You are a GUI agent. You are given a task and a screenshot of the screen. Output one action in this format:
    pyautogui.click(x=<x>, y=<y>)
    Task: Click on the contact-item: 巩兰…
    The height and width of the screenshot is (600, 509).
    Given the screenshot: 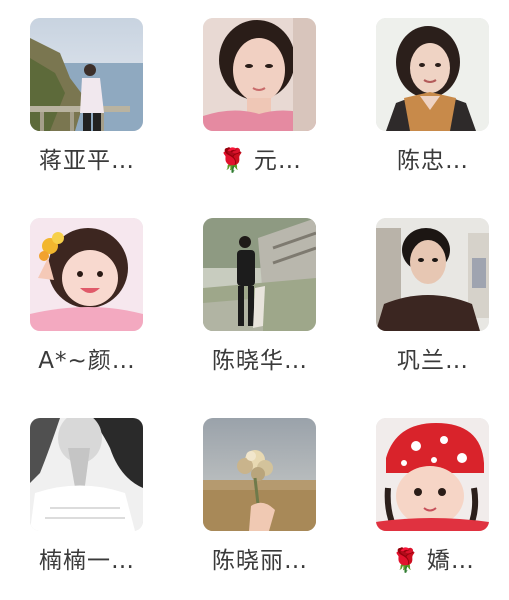 What is the action you would take?
    pyautogui.click(x=427, y=313)
    